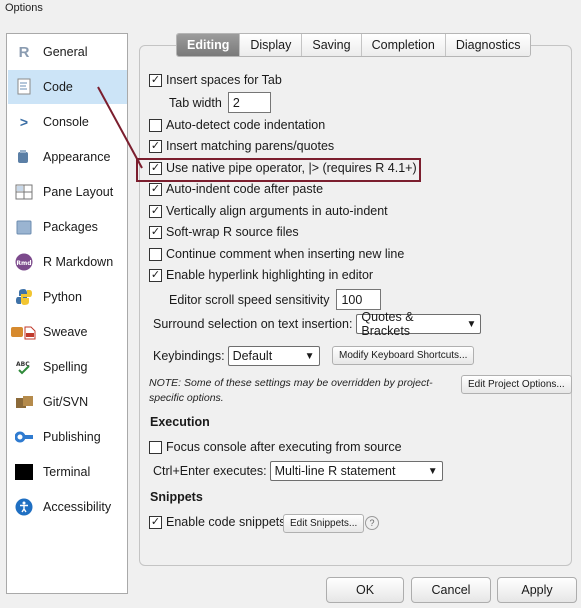  I want to click on hyperlink-checkbox: ✓, so click(155, 275).